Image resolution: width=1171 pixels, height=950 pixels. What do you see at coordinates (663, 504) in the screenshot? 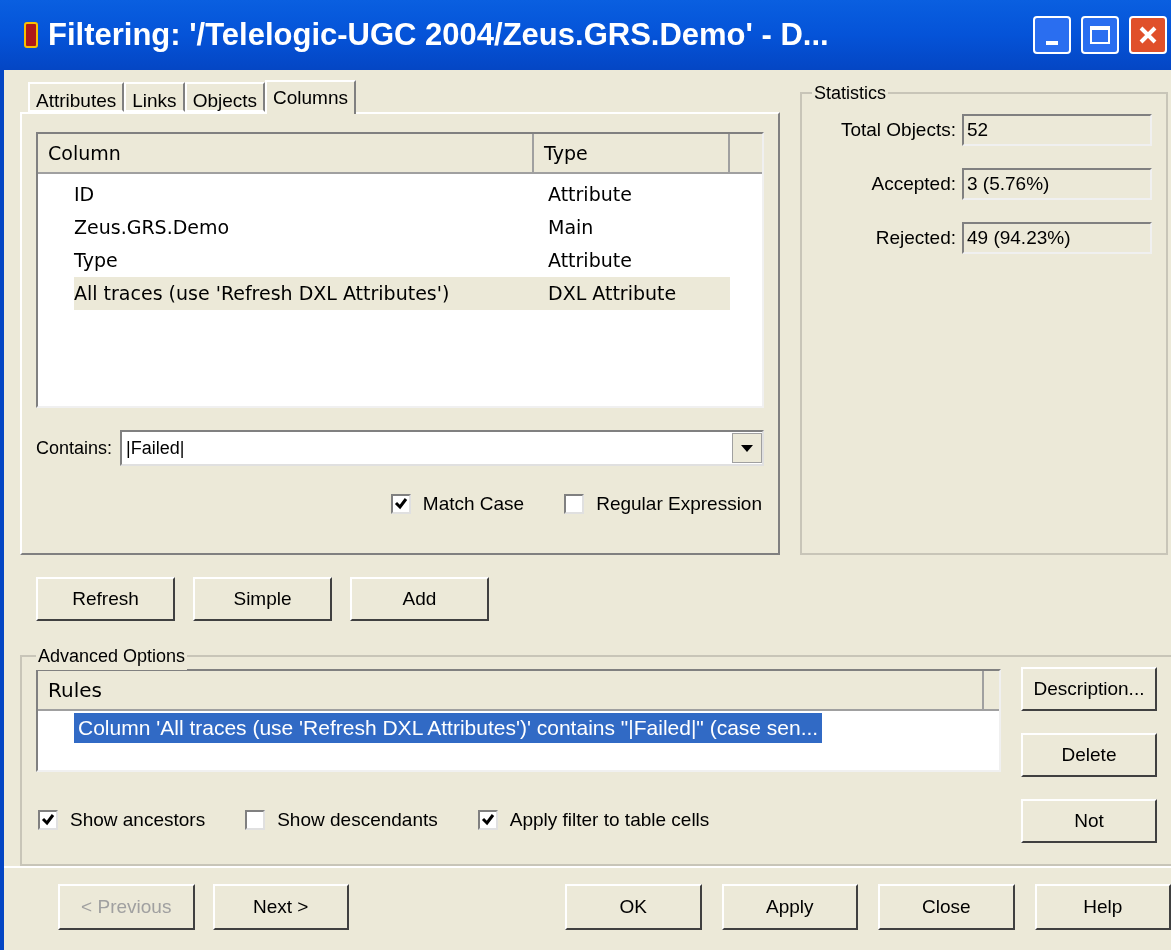
I see `checkbox: Regular Expression` at bounding box center [663, 504].